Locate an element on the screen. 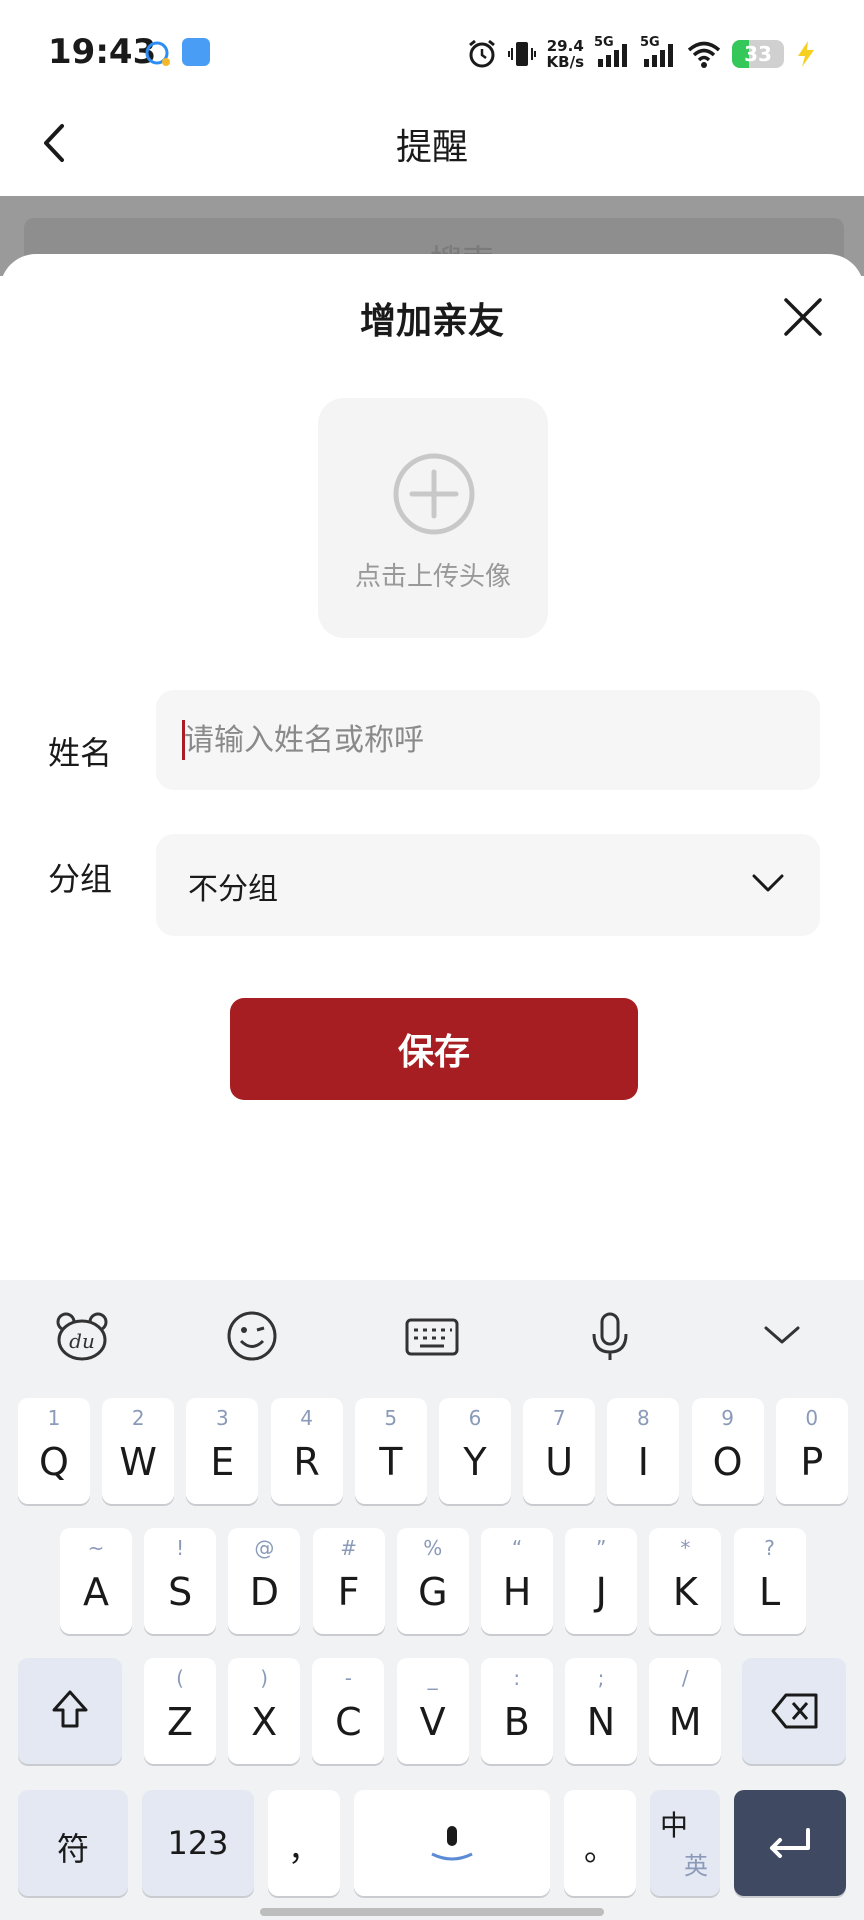  svg-text: du is located at coordinates (82, 1341).